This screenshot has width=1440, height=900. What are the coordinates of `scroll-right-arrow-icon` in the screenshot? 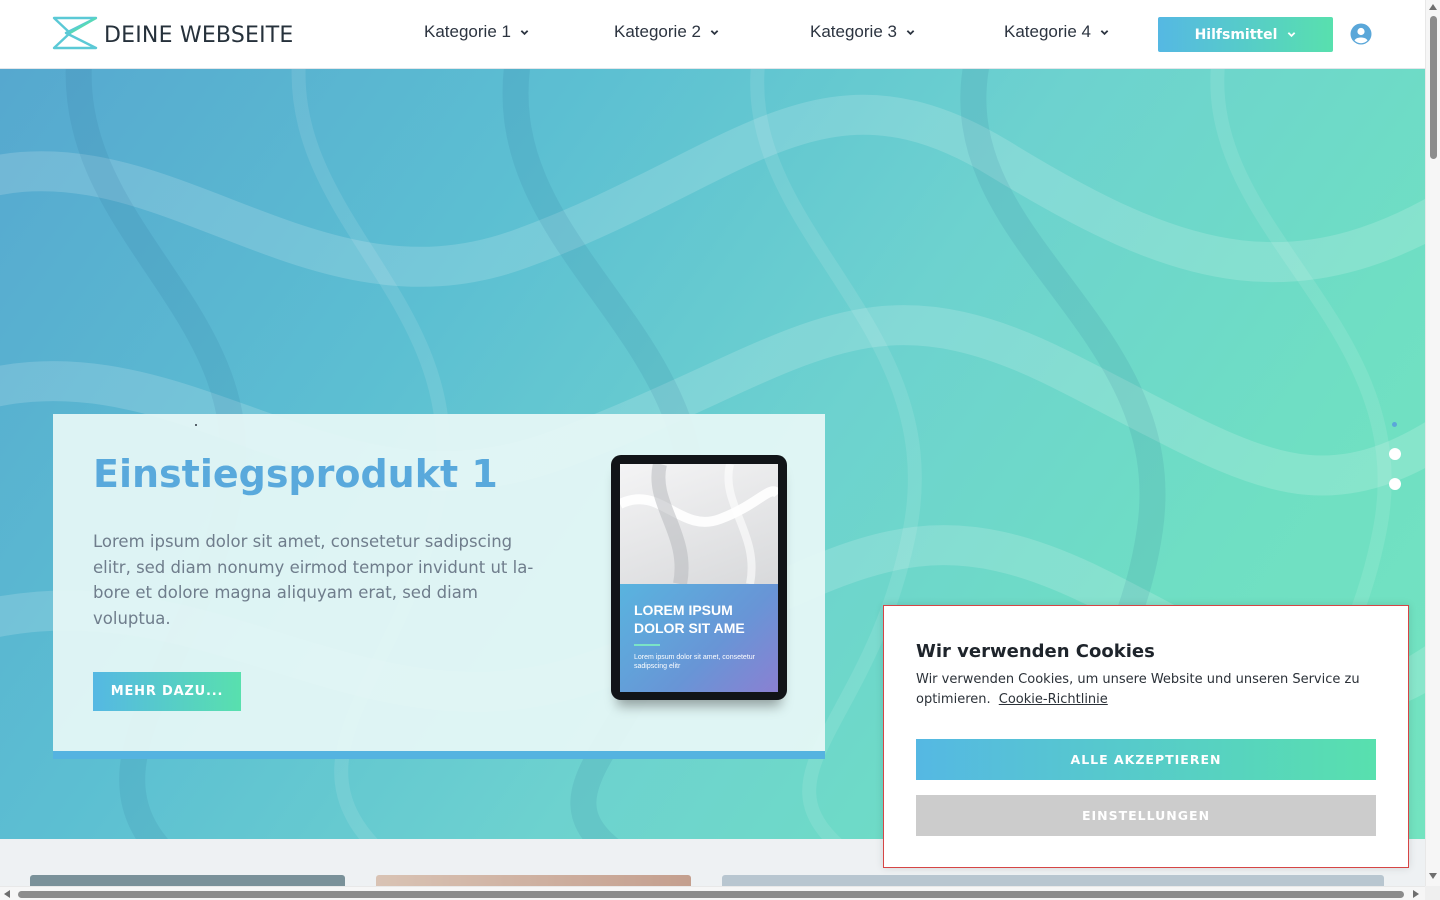 It's located at (1416, 894).